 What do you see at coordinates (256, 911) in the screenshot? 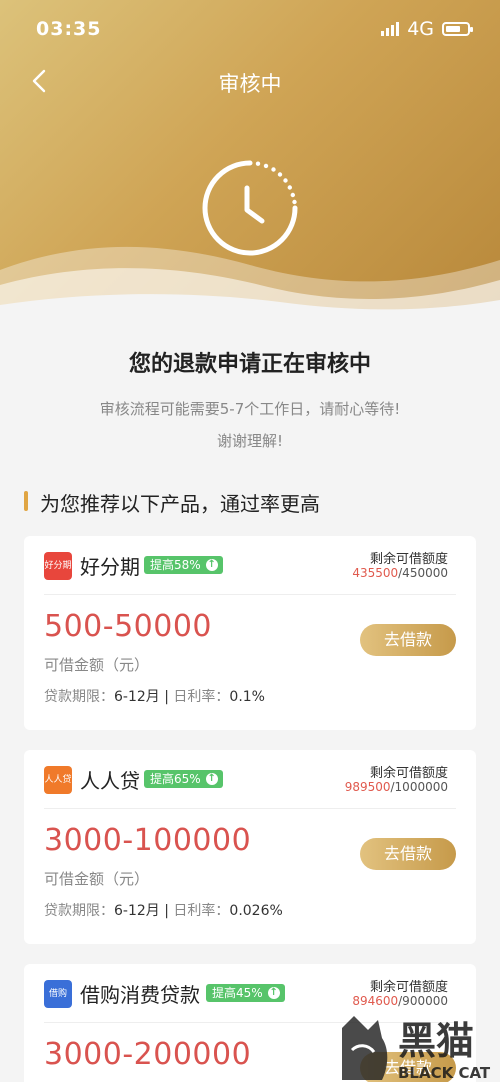
I see `rate-value: 0.026%` at bounding box center [256, 911].